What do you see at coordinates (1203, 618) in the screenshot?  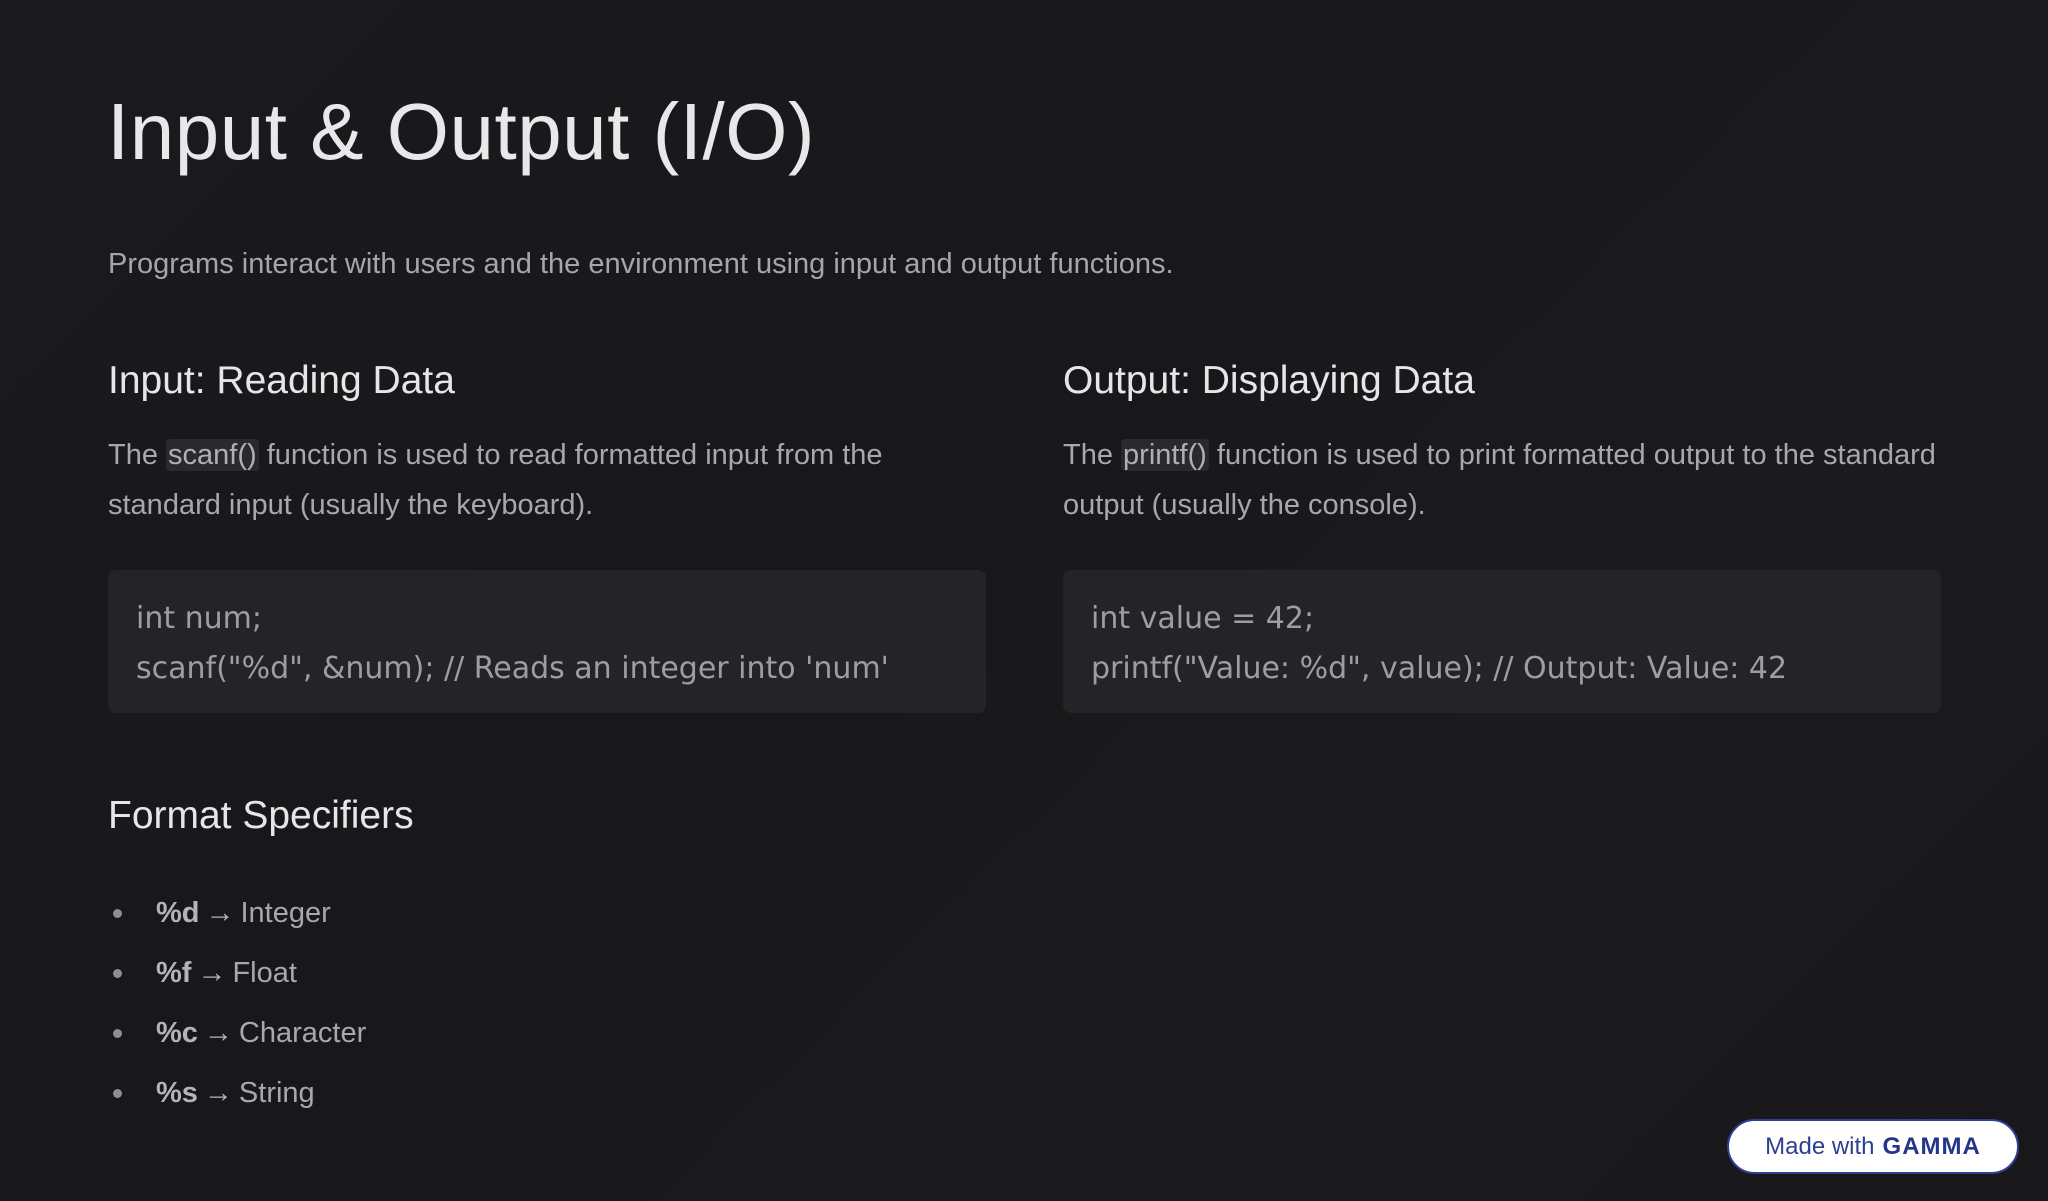 I see `output-code-line: int value = 42;` at bounding box center [1203, 618].